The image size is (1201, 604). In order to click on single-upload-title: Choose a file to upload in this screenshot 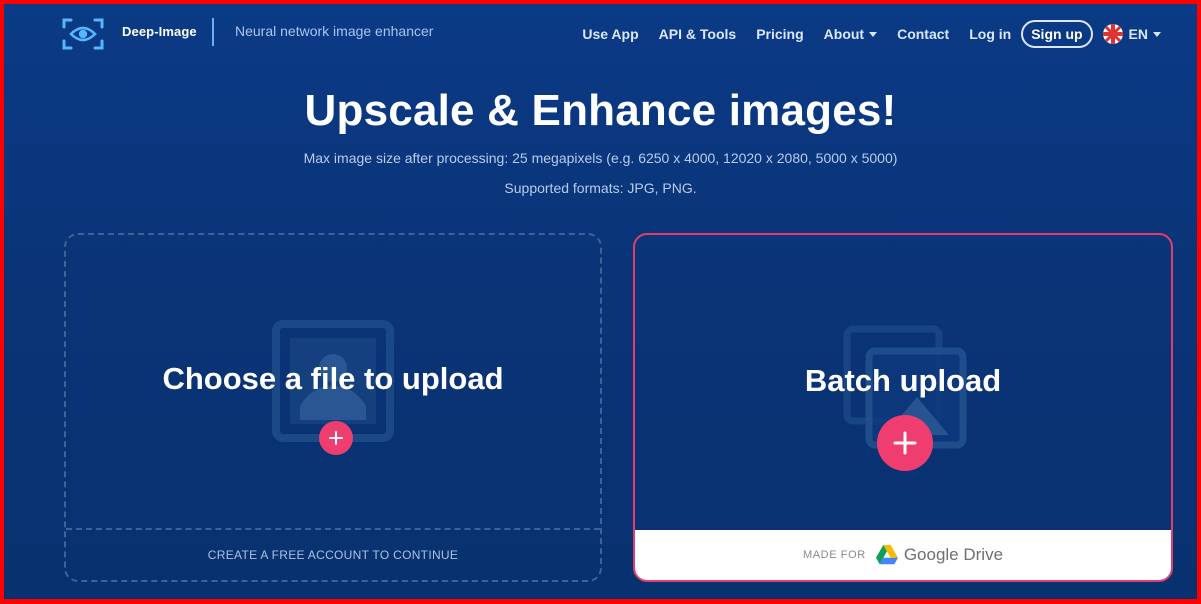, I will do `click(333, 378)`.